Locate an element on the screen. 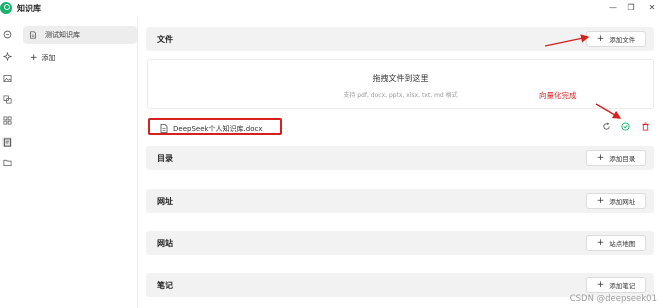 This screenshot has width=663, height=308. add-kb-button: + 添加 is located at coordinates (43, 58).